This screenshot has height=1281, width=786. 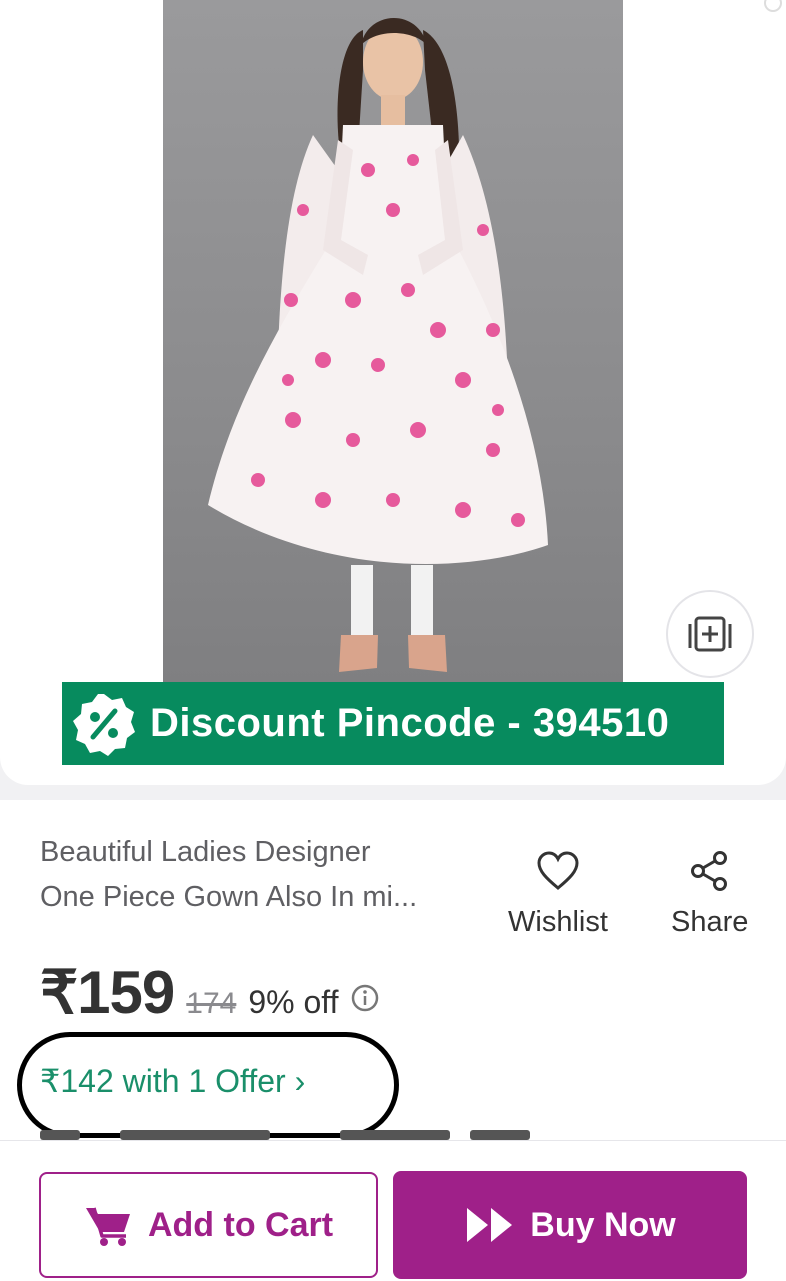 What do you see at coordinates (300, 1135) in the screenshot?
I see `partially-hidden-text` at bounding box center [300, 1135].